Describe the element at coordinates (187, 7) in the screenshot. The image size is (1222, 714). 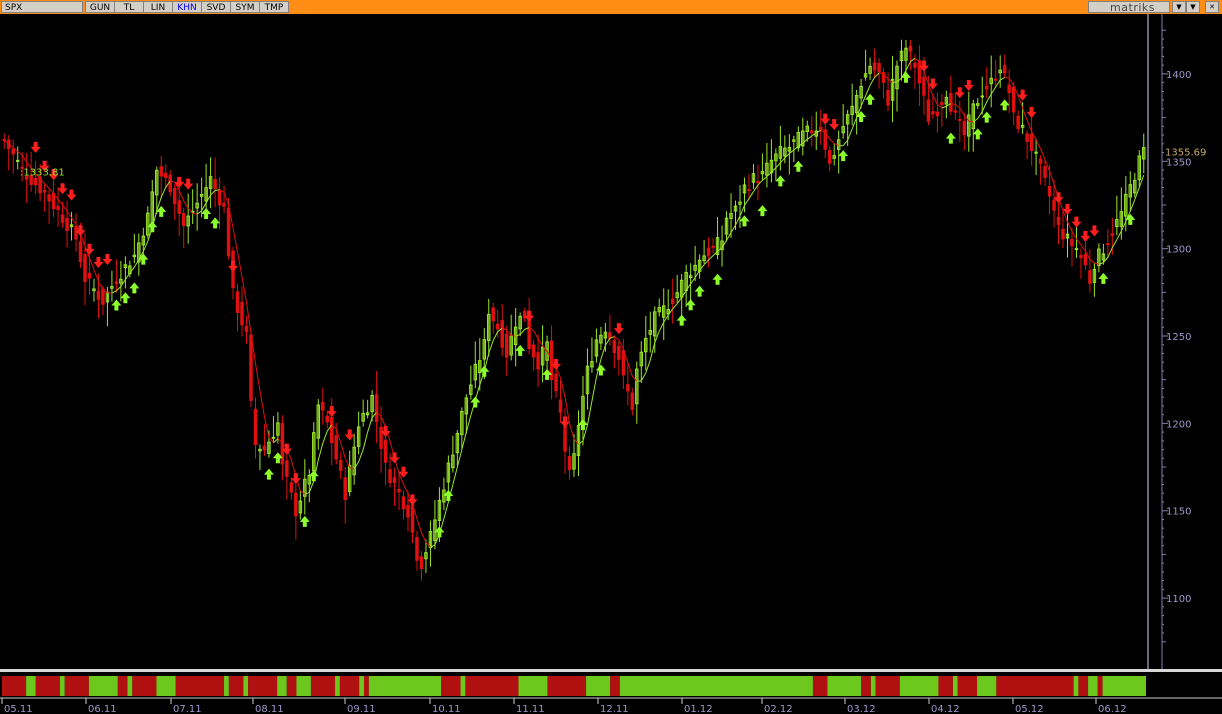
I see `tab-khn: KHN` at that location.